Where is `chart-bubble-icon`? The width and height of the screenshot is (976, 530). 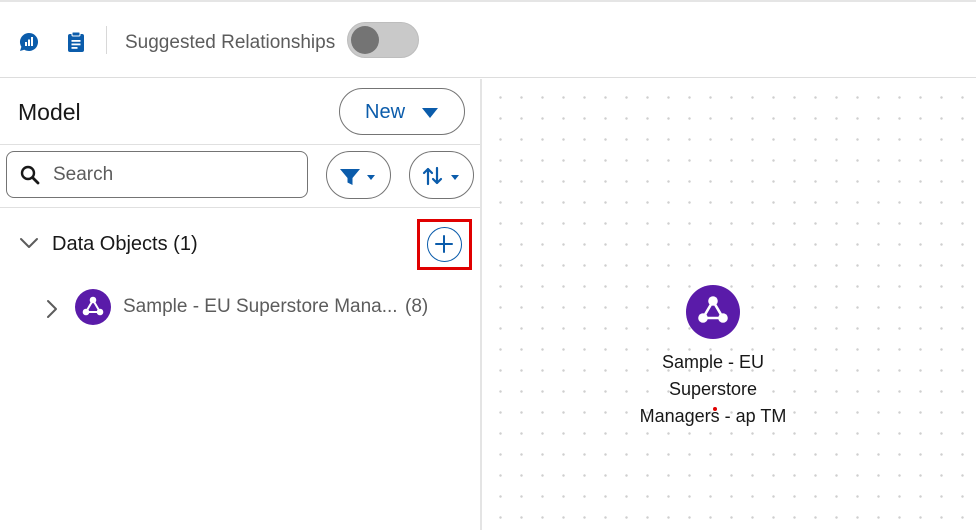 chart-bubble-icon is located at coordinates (29, 42).